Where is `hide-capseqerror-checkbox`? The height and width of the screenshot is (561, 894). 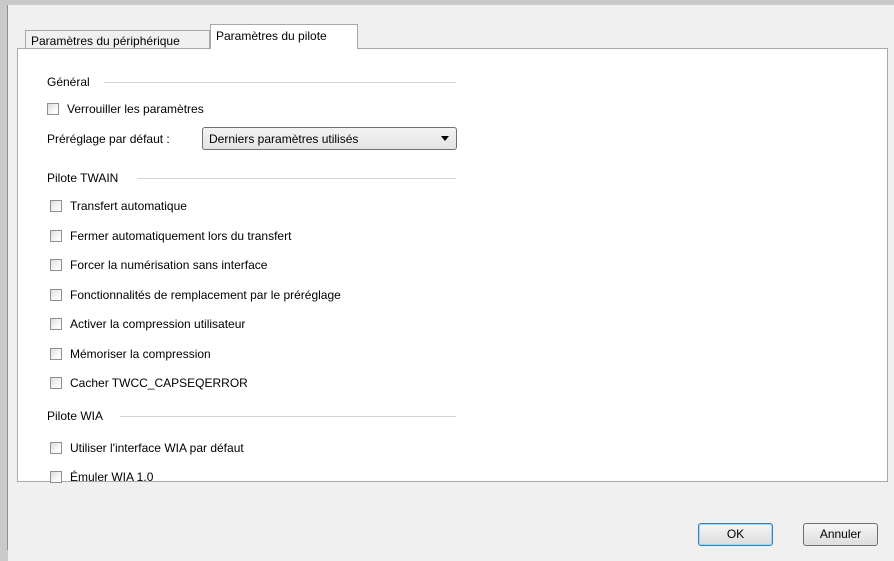 hide-capseqerror-checkbox is located at coordinates (56, 383).